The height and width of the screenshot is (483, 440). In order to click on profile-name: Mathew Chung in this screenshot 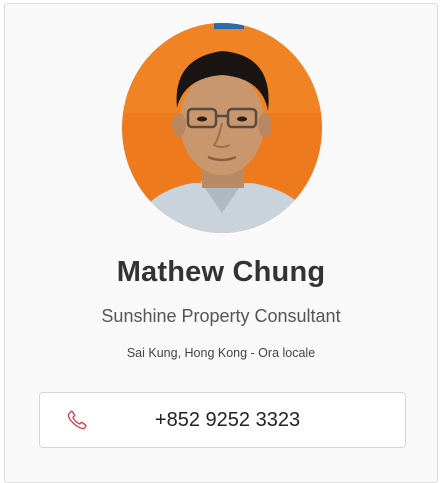, I will do `click(221, 272)`.